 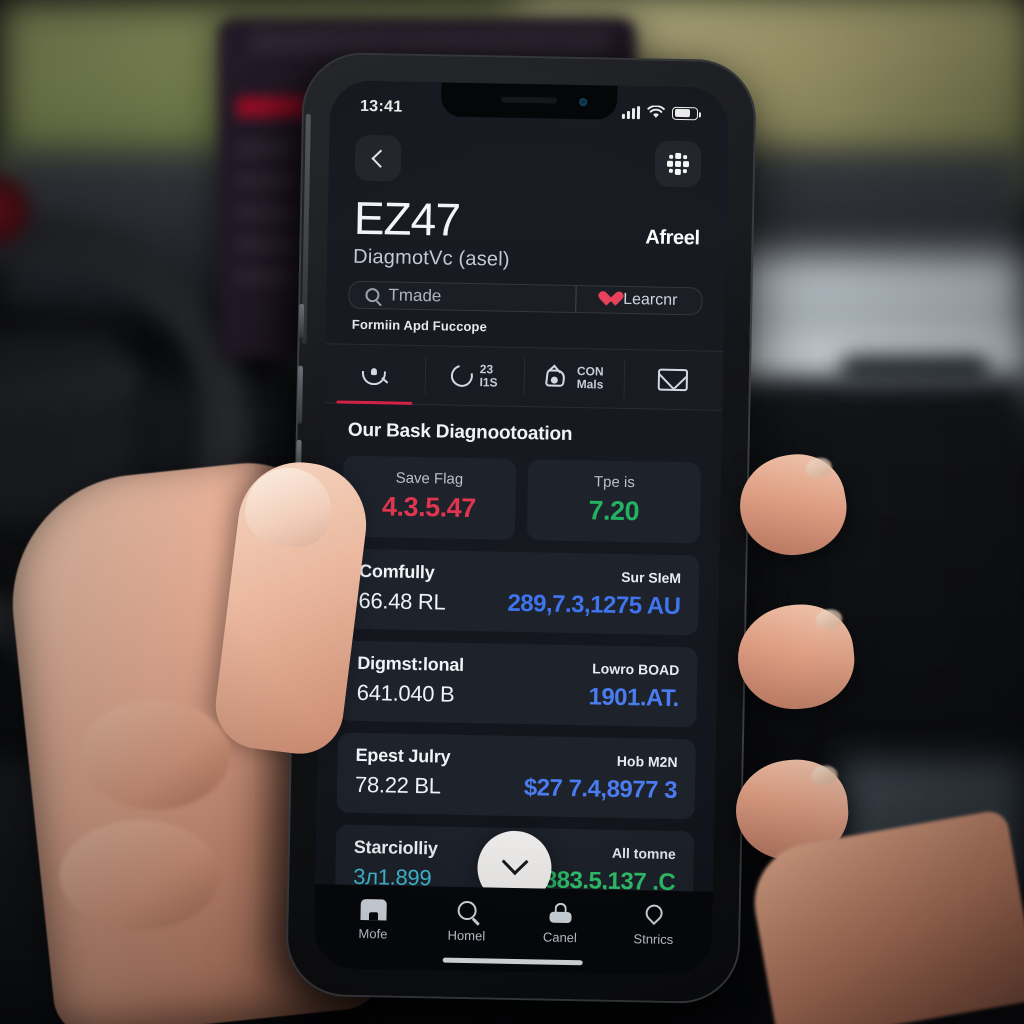 What do you see at coordinates (512, 961) in the screenshot?
I see `home-indicator` at bounding box center [512, 961].